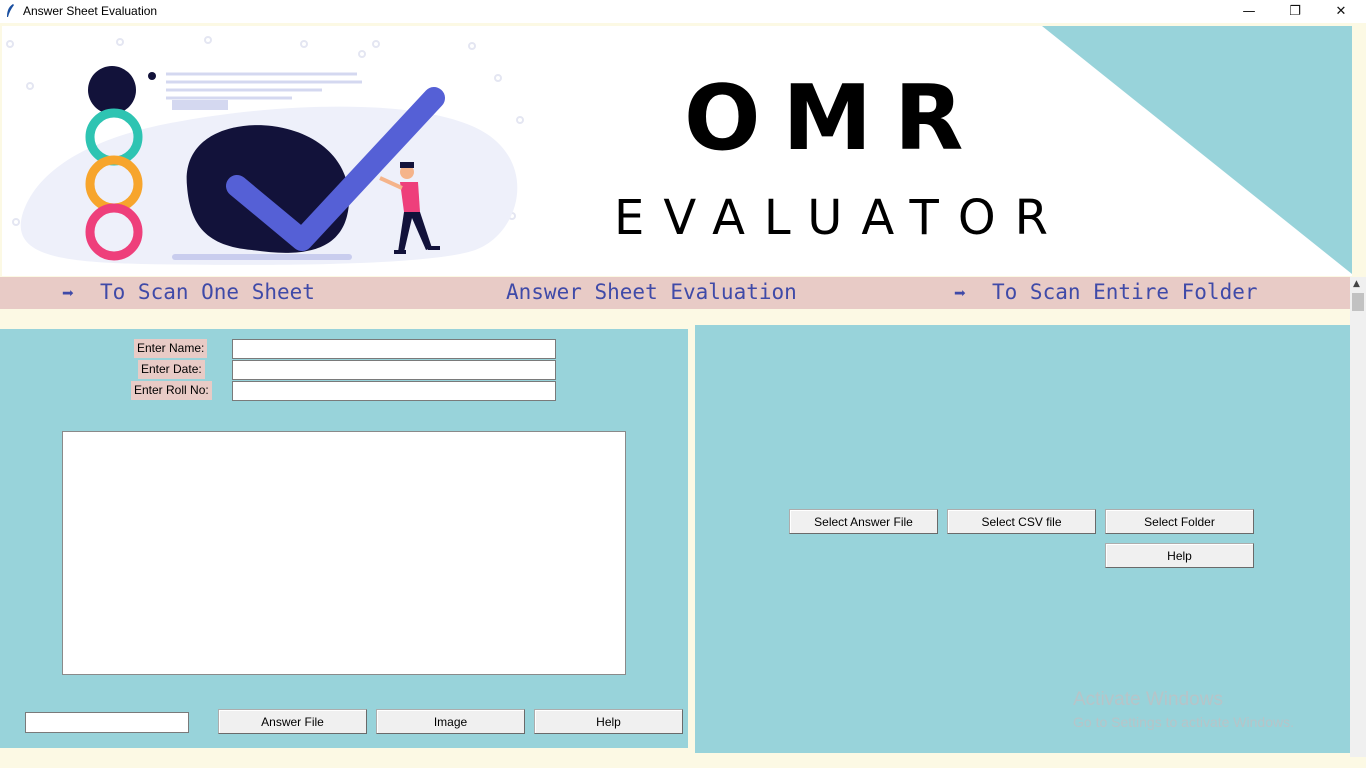 The height and width of the screenshot is (768, 1366). What do you see at coordinates (112, 90) in the screenshot?
I see `dark-ring-icon` at bounding box center [112, 90].